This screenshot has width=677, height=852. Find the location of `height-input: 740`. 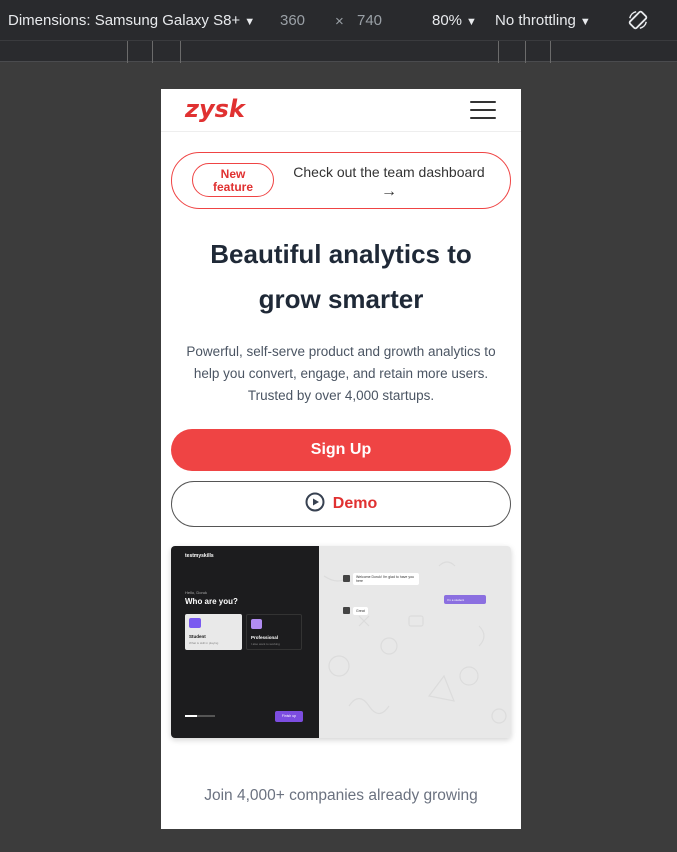

height-input: 740 is located at coordinates (369, 20).